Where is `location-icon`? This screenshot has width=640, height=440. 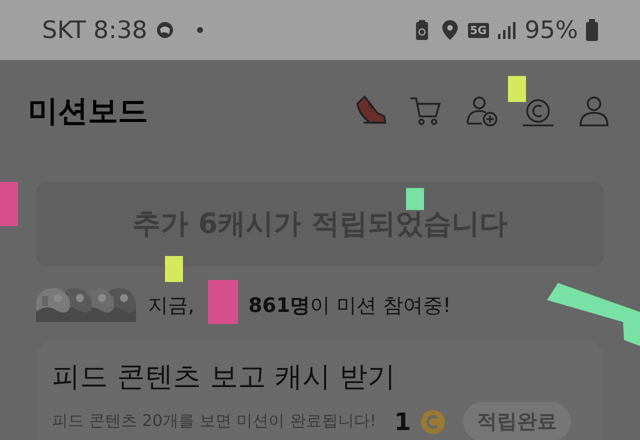
location-icon is located at coordinates (450, 30).